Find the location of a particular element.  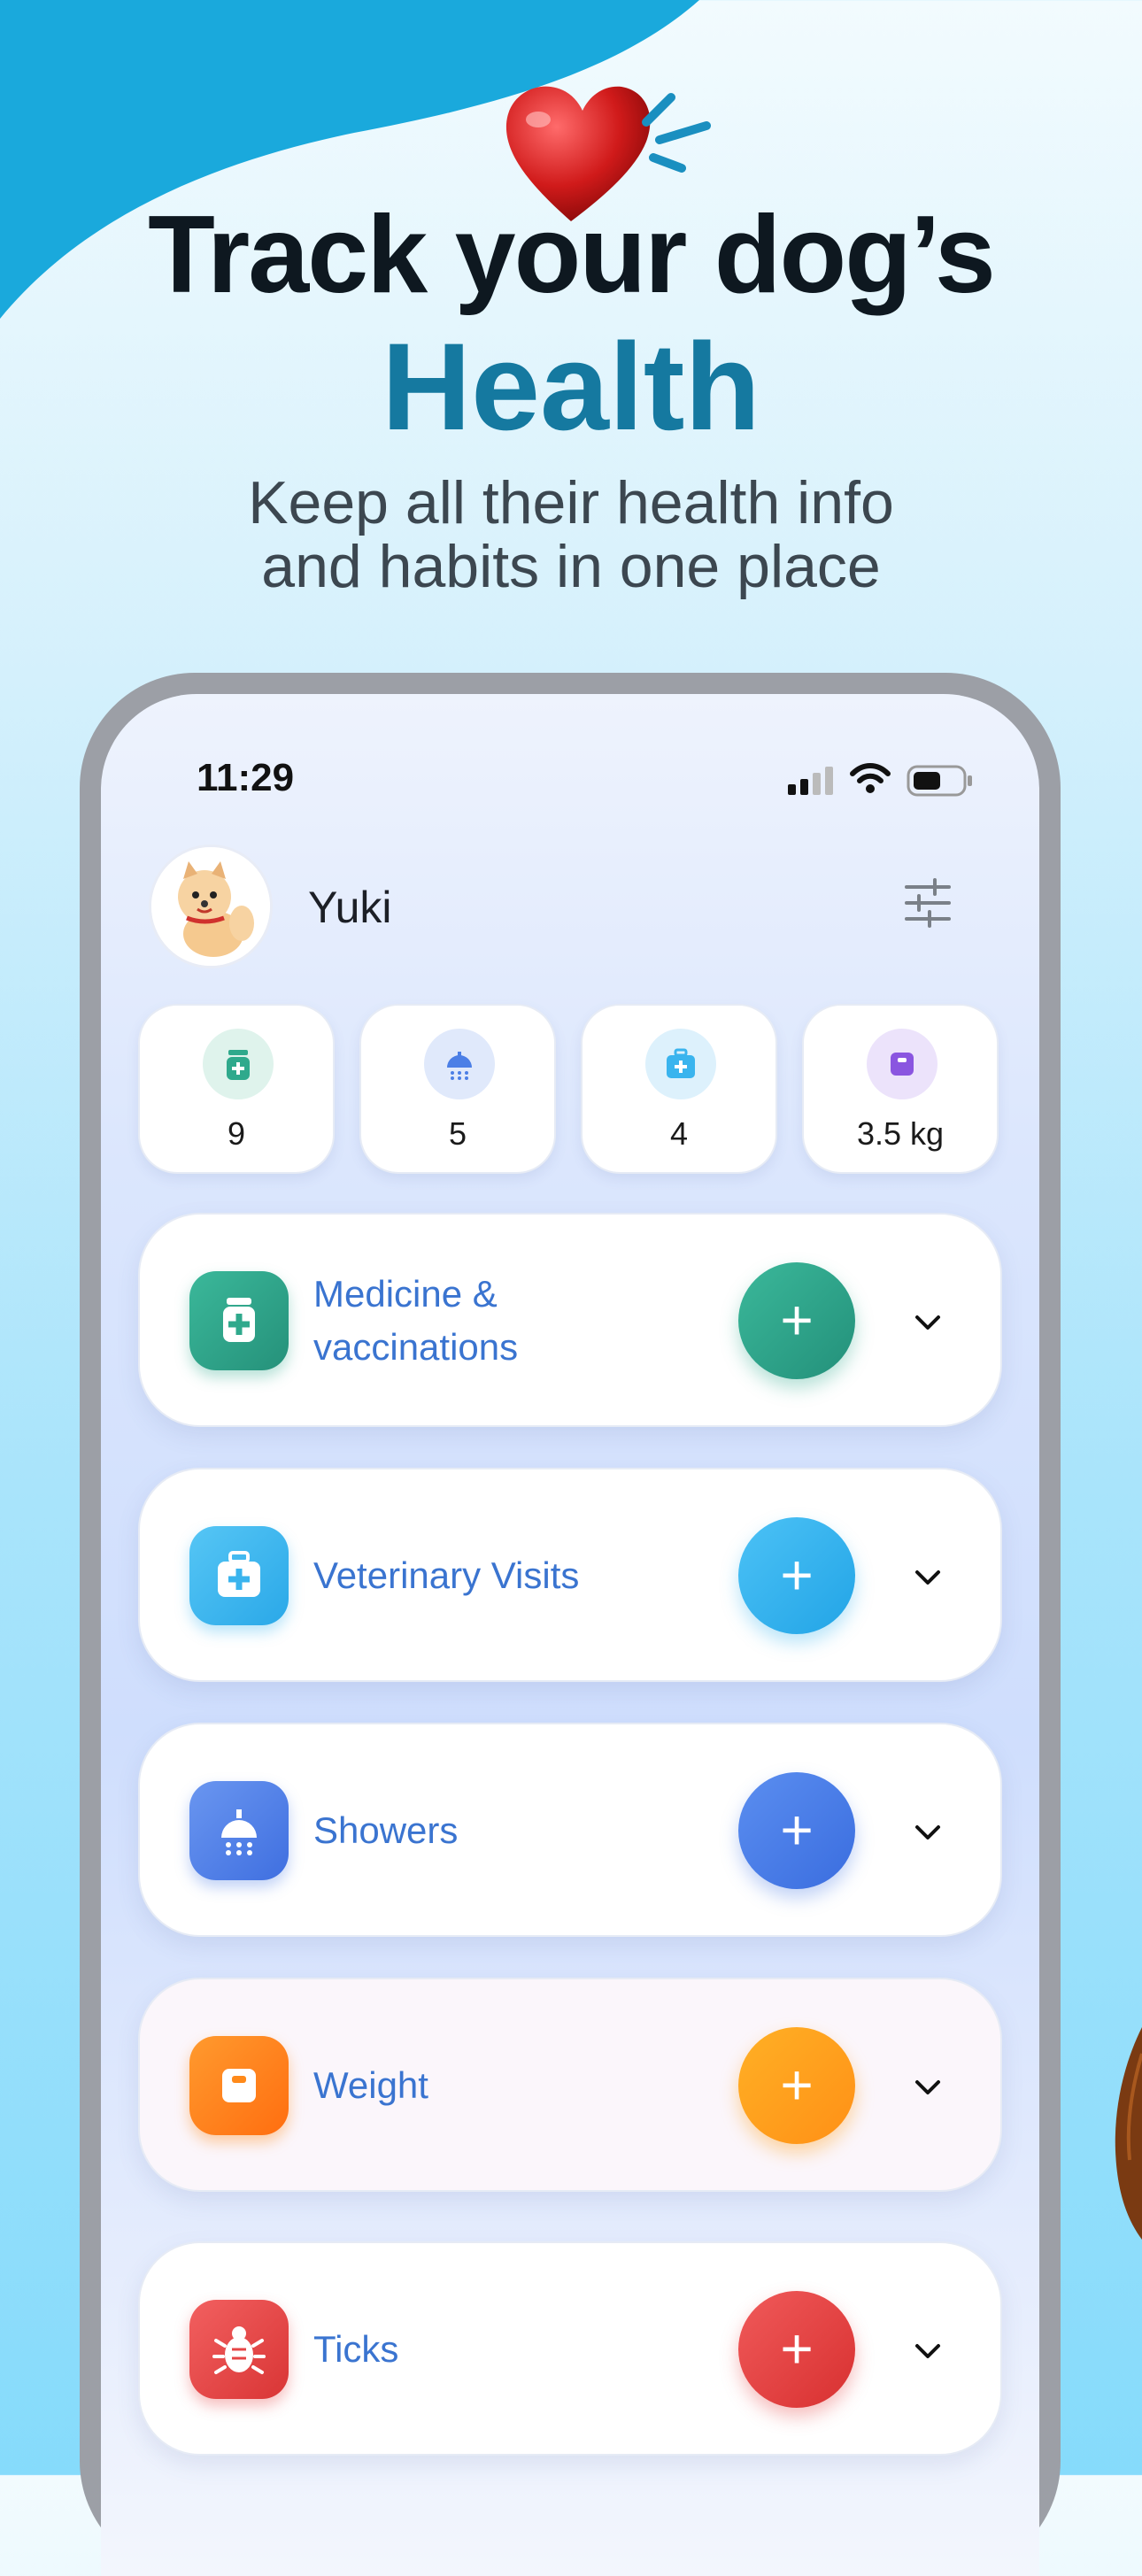

category-ticks: Ticks + is located at coordinates (570, 2348).